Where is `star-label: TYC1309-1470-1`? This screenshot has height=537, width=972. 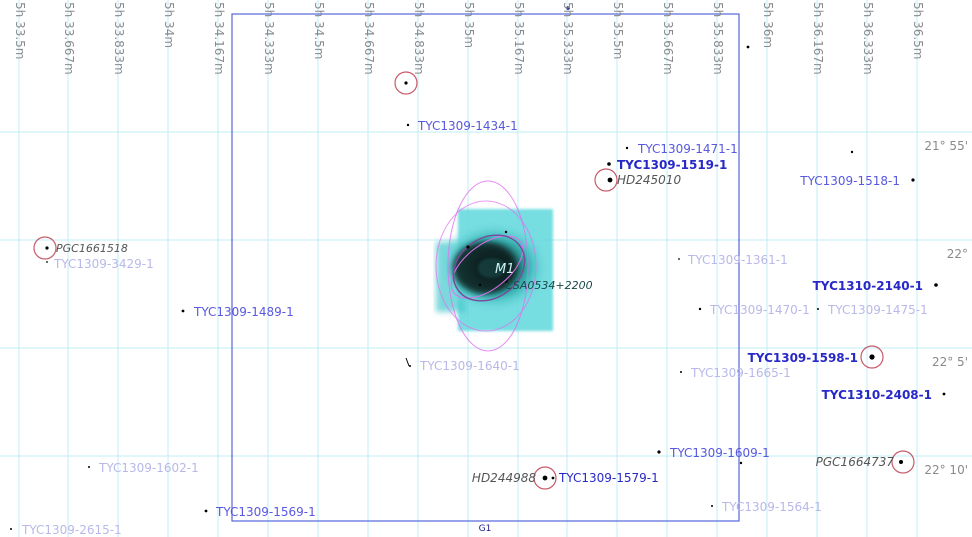 star-label: TYC1309-1470-1 is located at coordinates (759, 310).